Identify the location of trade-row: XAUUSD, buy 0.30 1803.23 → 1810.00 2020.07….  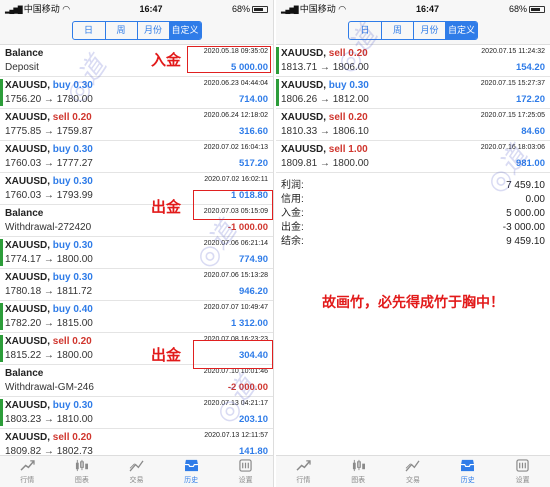
(136, 413).